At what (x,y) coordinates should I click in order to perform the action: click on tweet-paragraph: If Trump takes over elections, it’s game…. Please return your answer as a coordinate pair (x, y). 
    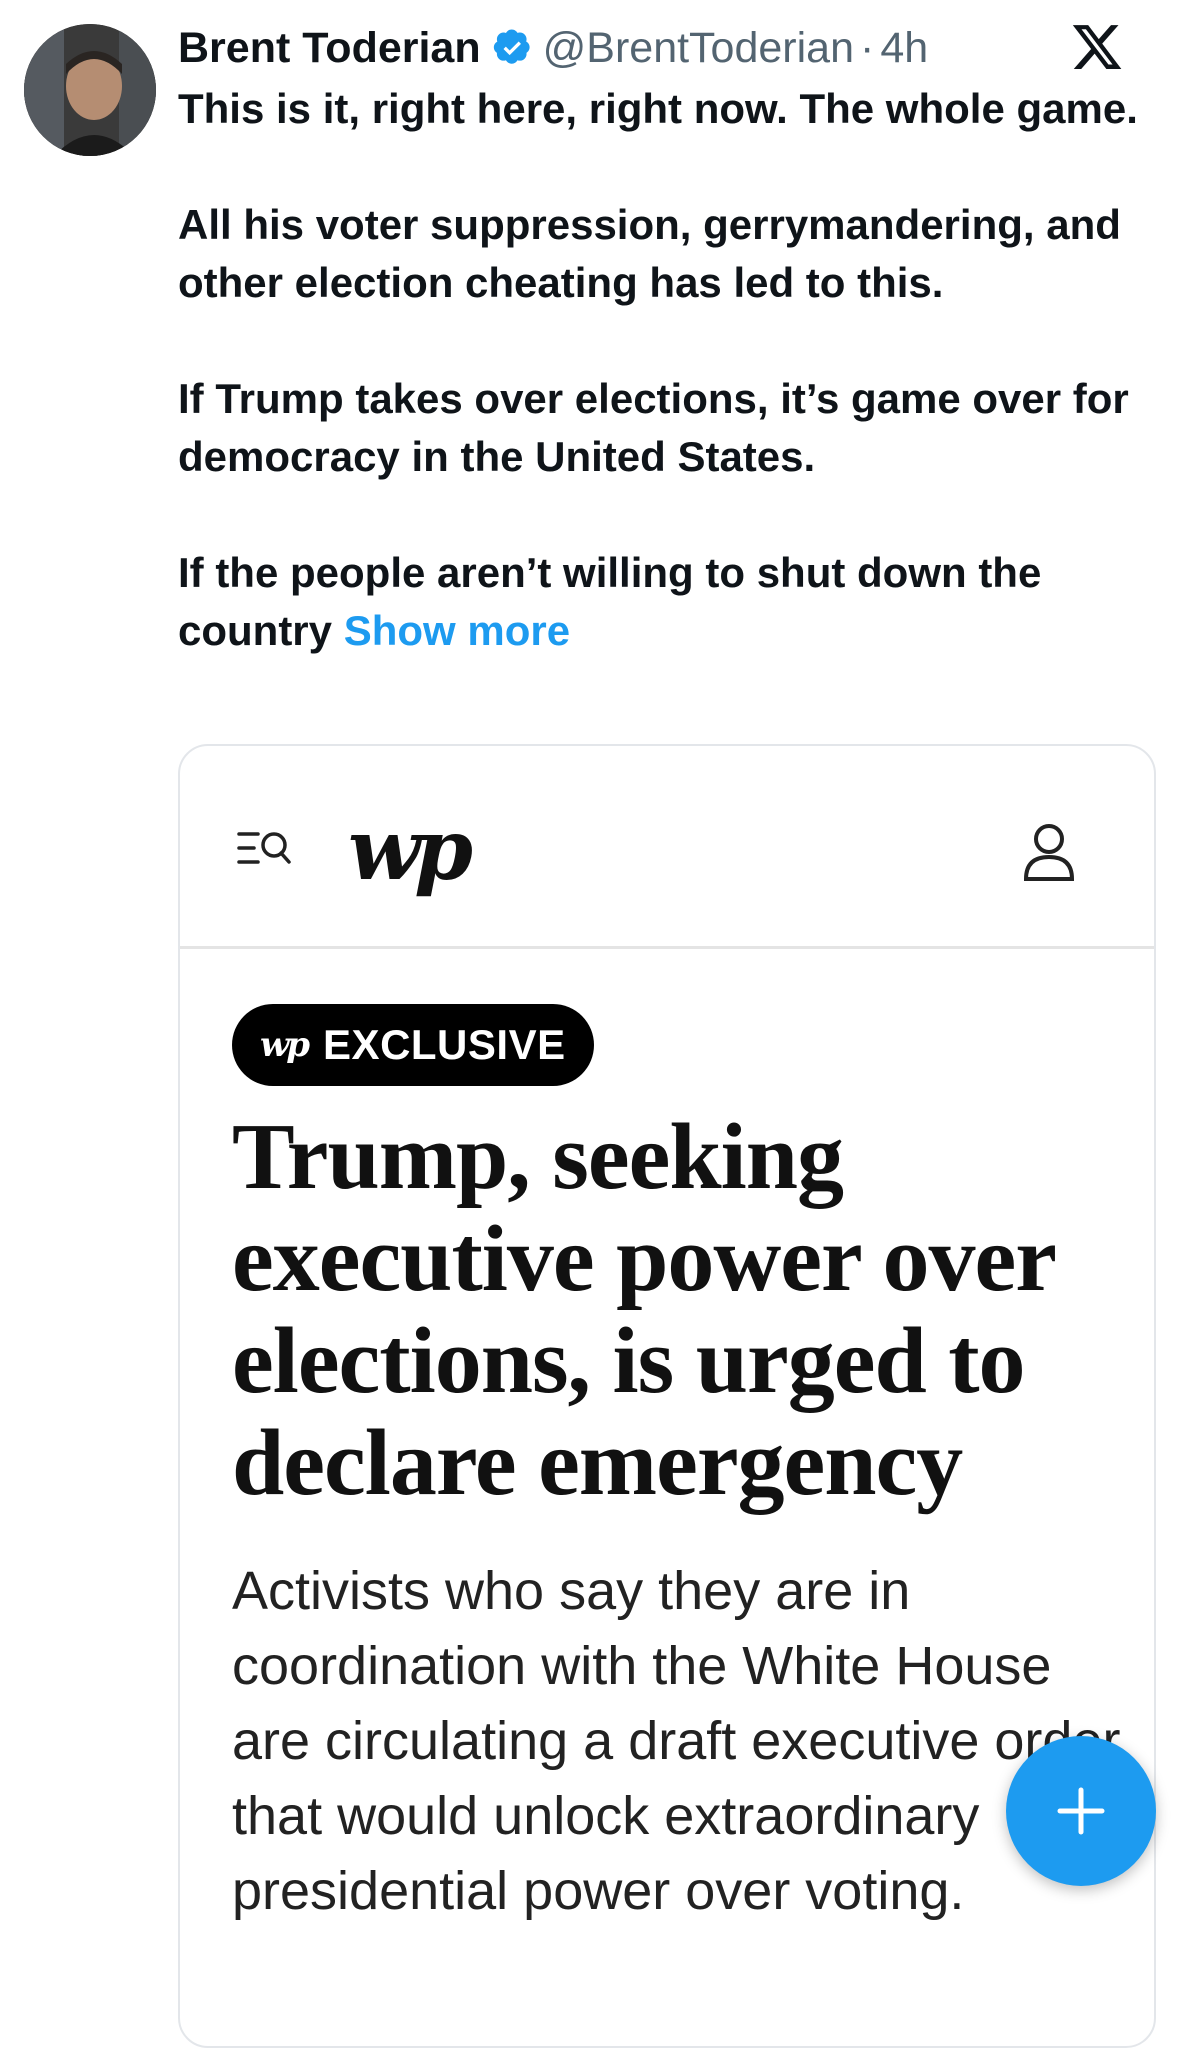
    Looking at the image, I should click on (653, 427).